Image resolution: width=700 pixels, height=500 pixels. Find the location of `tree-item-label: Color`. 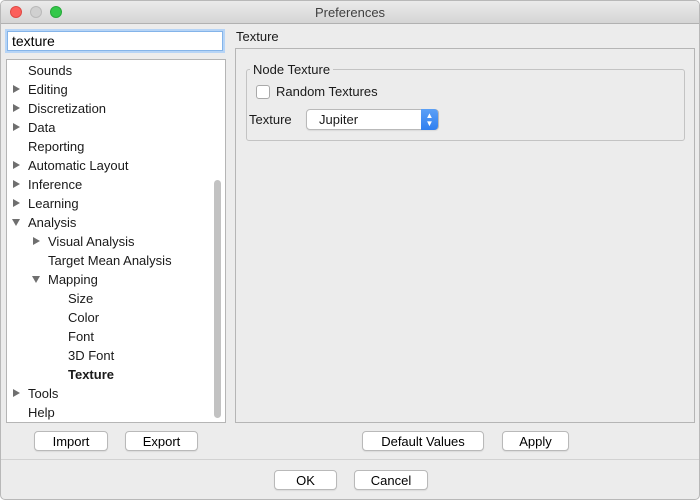

tree-item-label: Color is located at coordinates (84, 317).